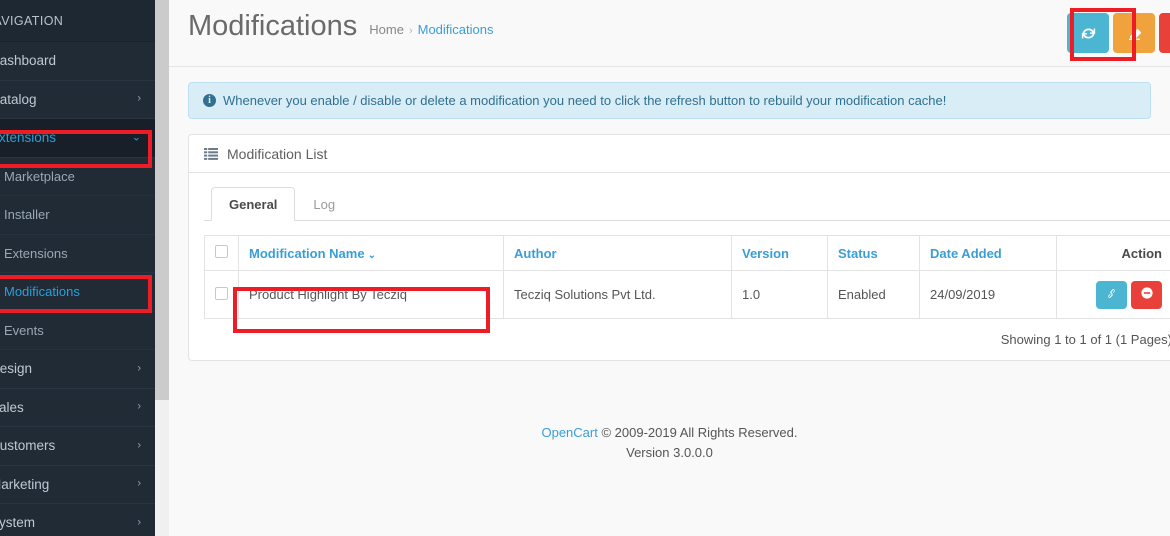  Describe the element at coordinates (39, 176) in the screenshot. I see `sidebar-item-label: Marketplace` at that location.